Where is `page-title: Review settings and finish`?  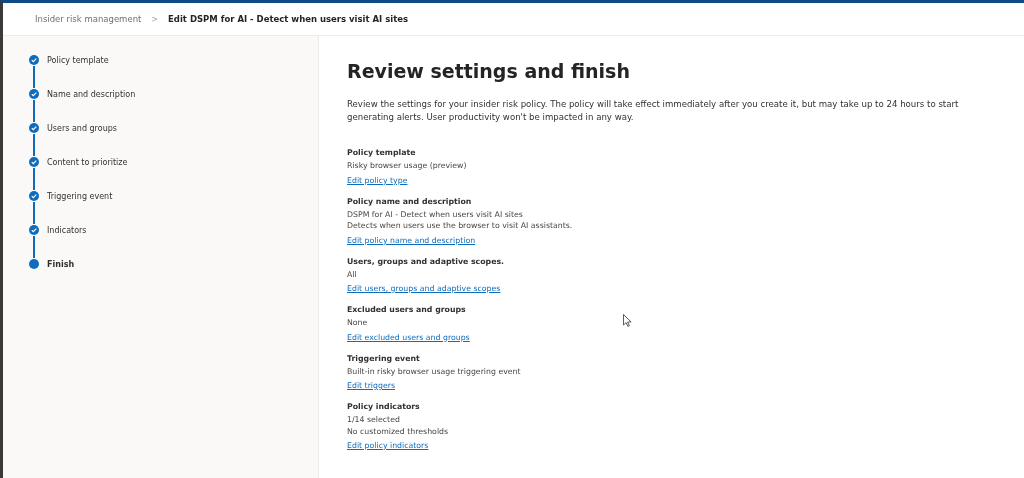 page-title: Review settings and finish is located at coordinates (489, 71).